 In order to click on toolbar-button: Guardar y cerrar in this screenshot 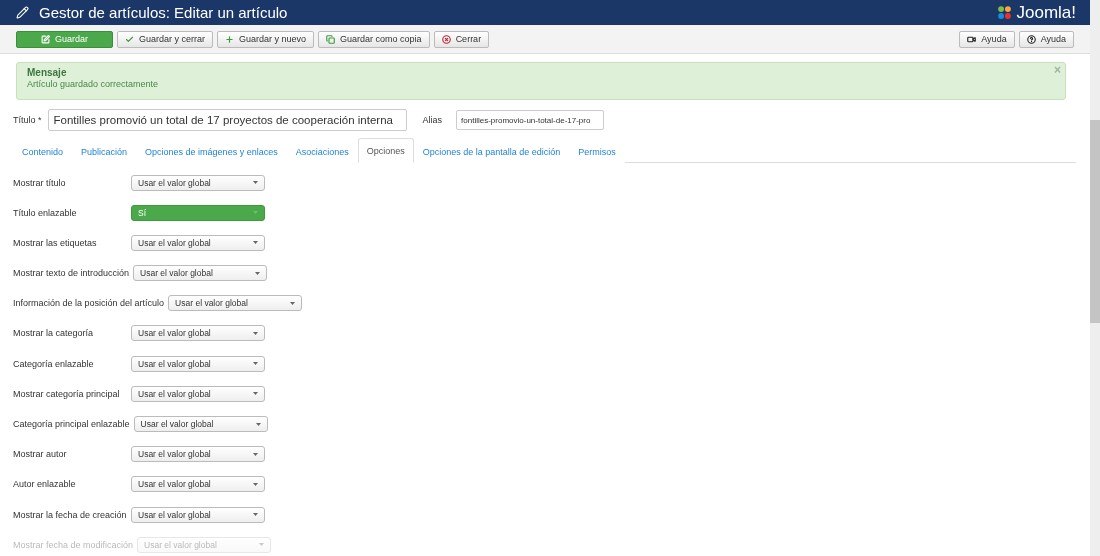, I will do `click(165, 39)`.